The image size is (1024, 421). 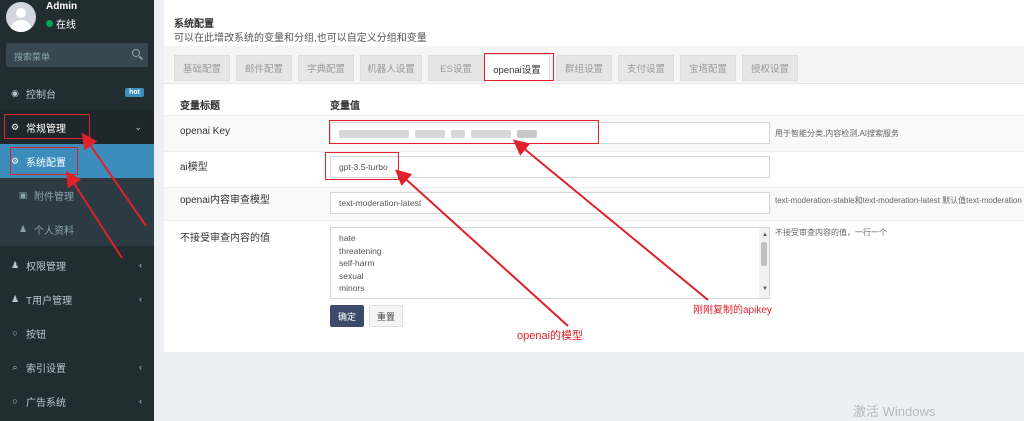 What do you see at coordinates (347, 316) in the screenshot?
I see `confirm-button: 确定` at bounding box center [347, 316].